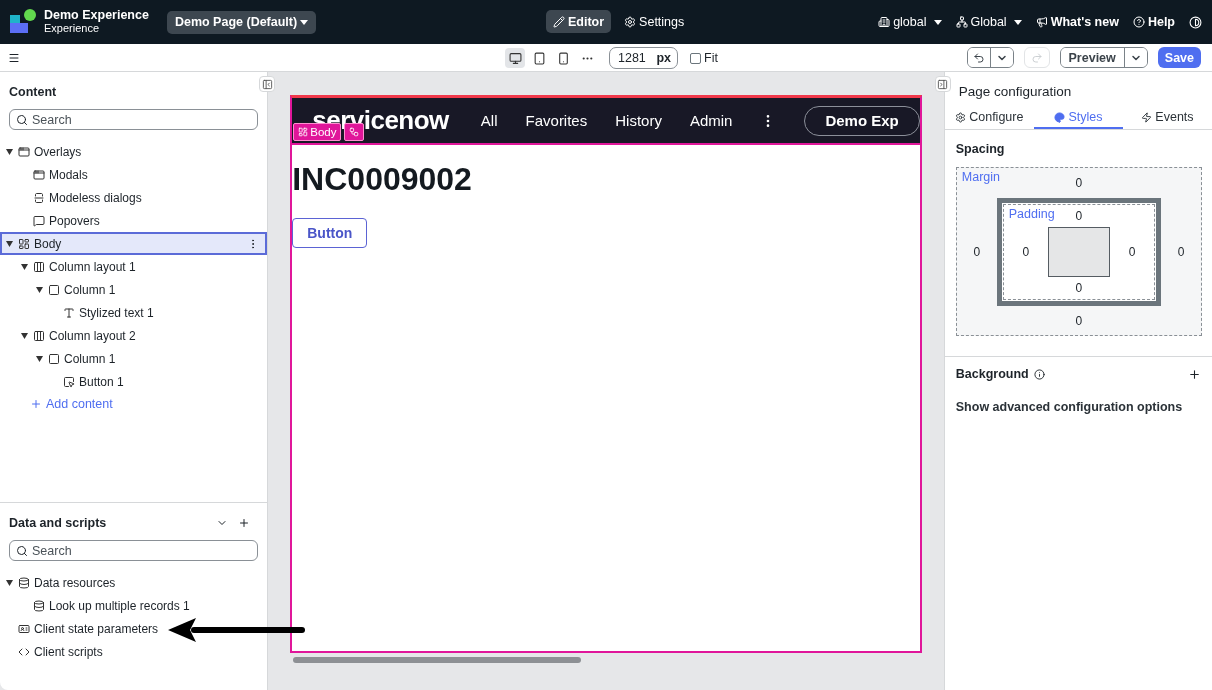 Image resolution: width=1212 pixels, height=690 pixels. What do you see at coordinates (989, 118) in the screenshot?
I see `panel-tab: Configure` at bounding box center [989, 118].